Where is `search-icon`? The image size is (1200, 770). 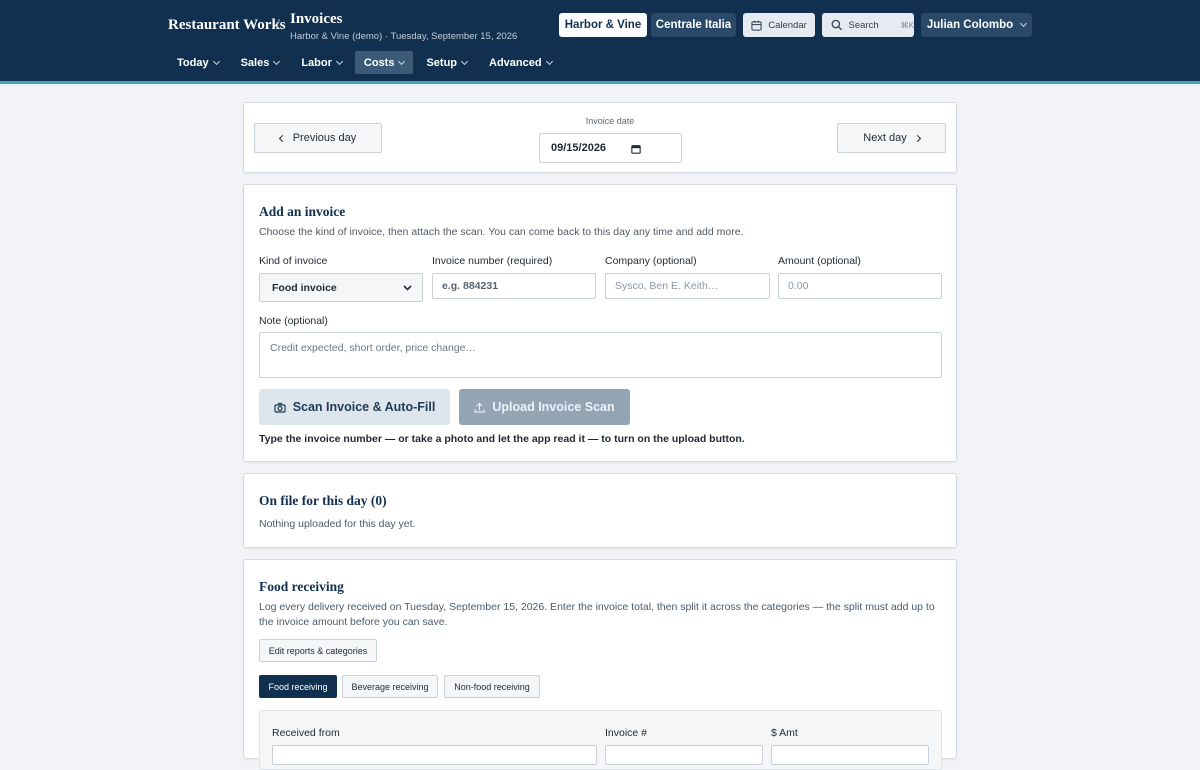 search-icon is located at coordinates (837, 25).